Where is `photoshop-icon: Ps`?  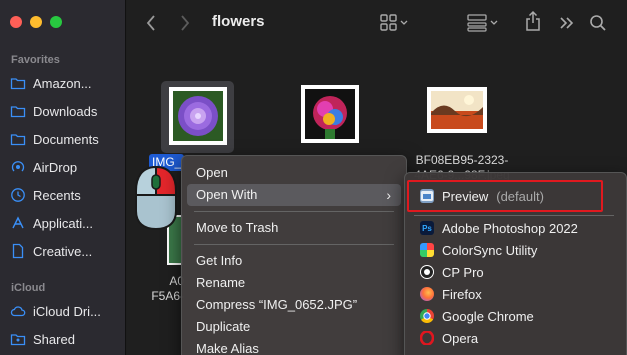 photoshop-icon: Ps is located at coordinates (427, 228).